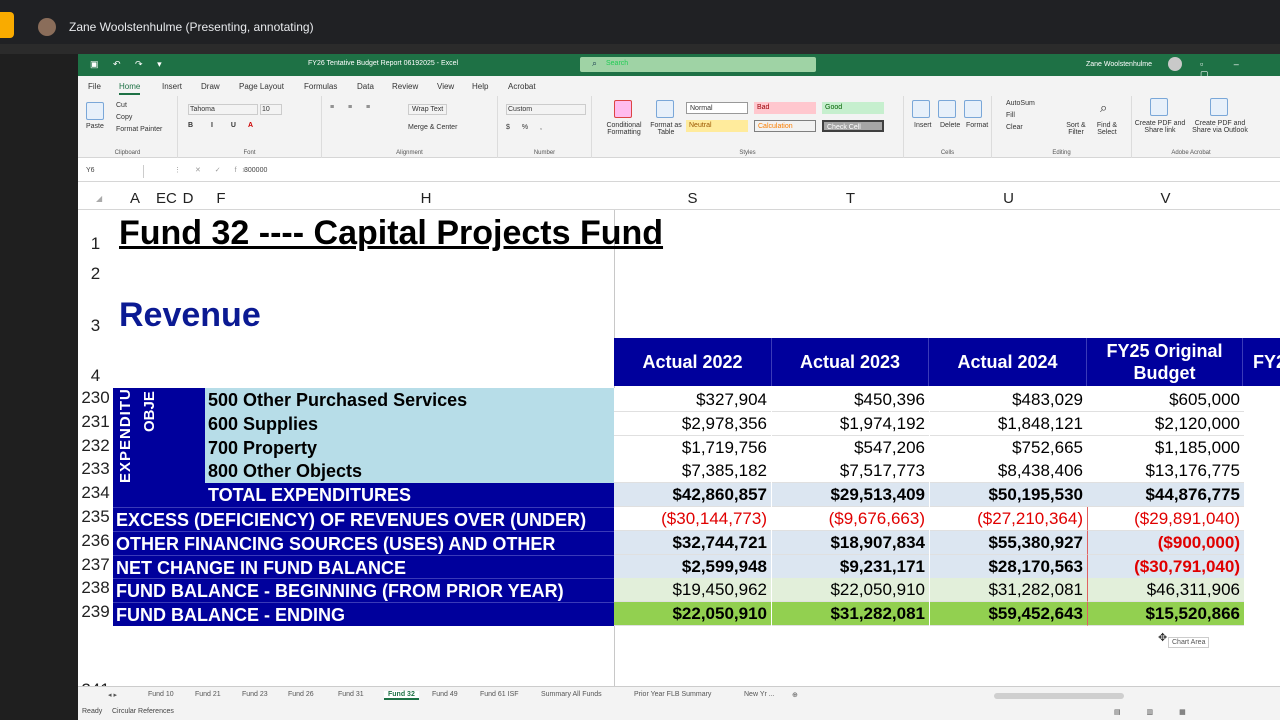 The height and width of the screenshot is (720, 1280). Describe the element at coordinates (1076, 129) in the screenshot. I see `sort-filter-button: Sort & Filter` at that location.